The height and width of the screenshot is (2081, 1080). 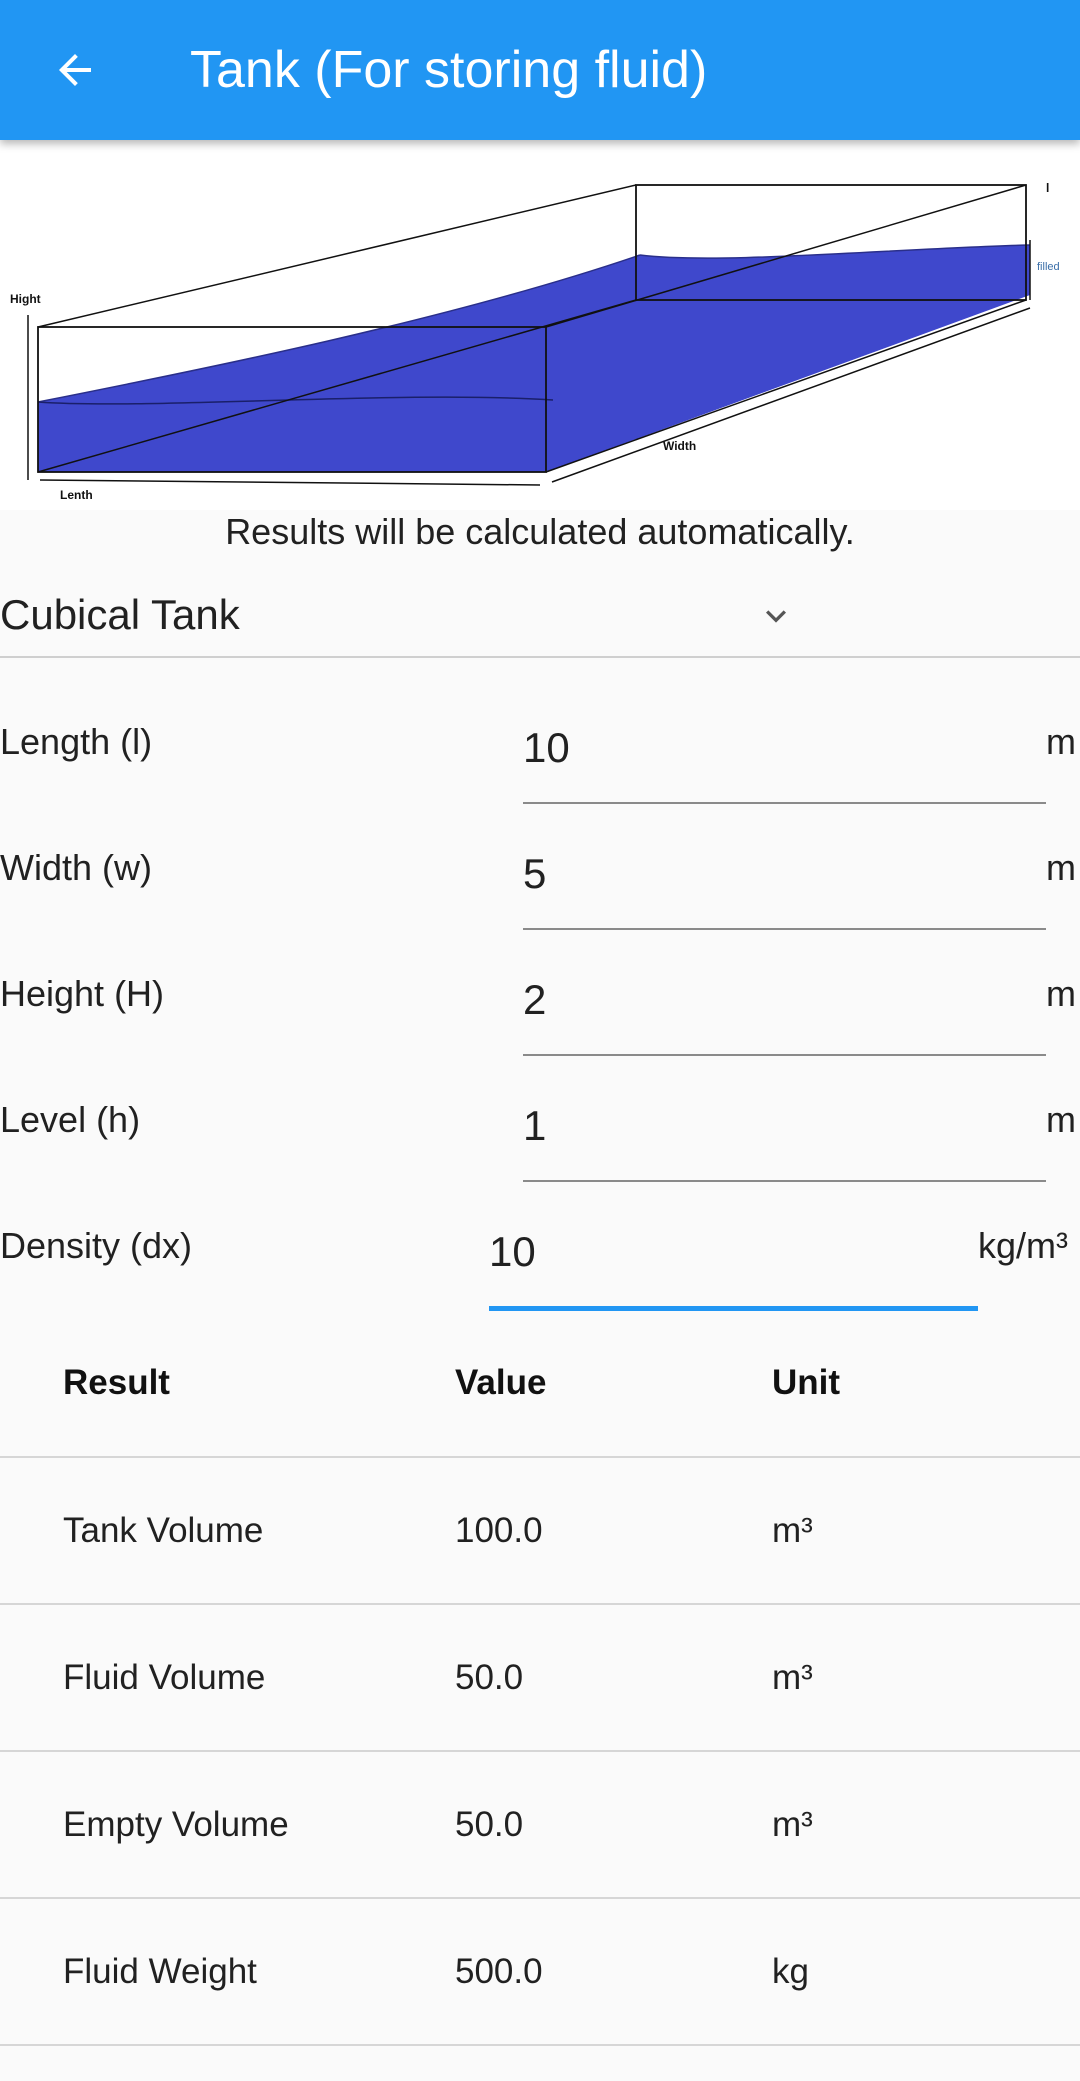 I want to click on arrow-back-icon, so click(x=75, y=70).